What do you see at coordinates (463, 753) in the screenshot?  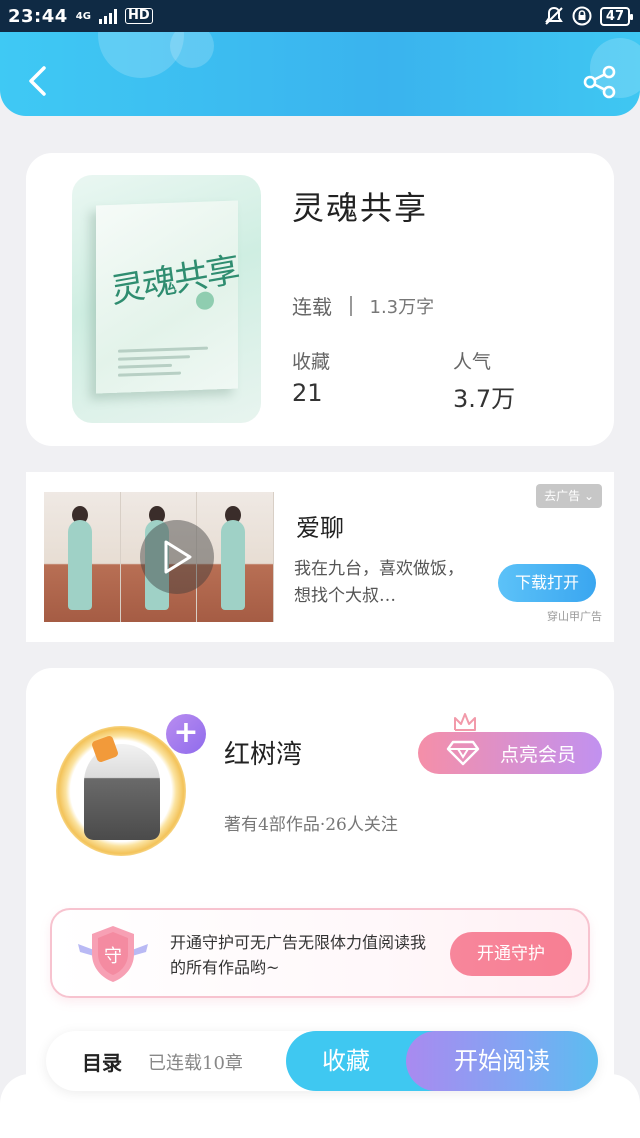 I see `diamond-icon` at bounding box center [463, 753].